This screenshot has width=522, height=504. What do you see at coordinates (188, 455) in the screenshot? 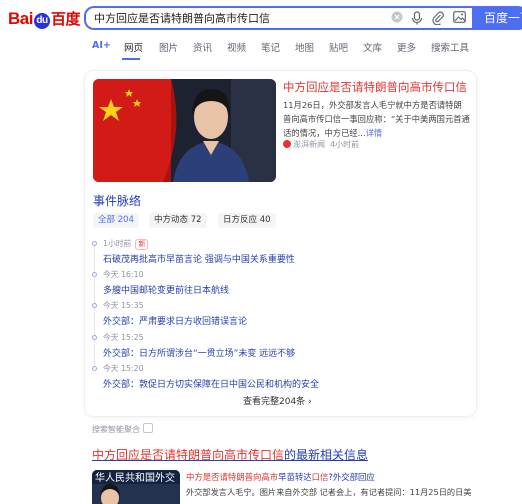
I see `result-title-highlight: 中方回应是否请特朗普向高市传口信` at bounding box center [188, 455].